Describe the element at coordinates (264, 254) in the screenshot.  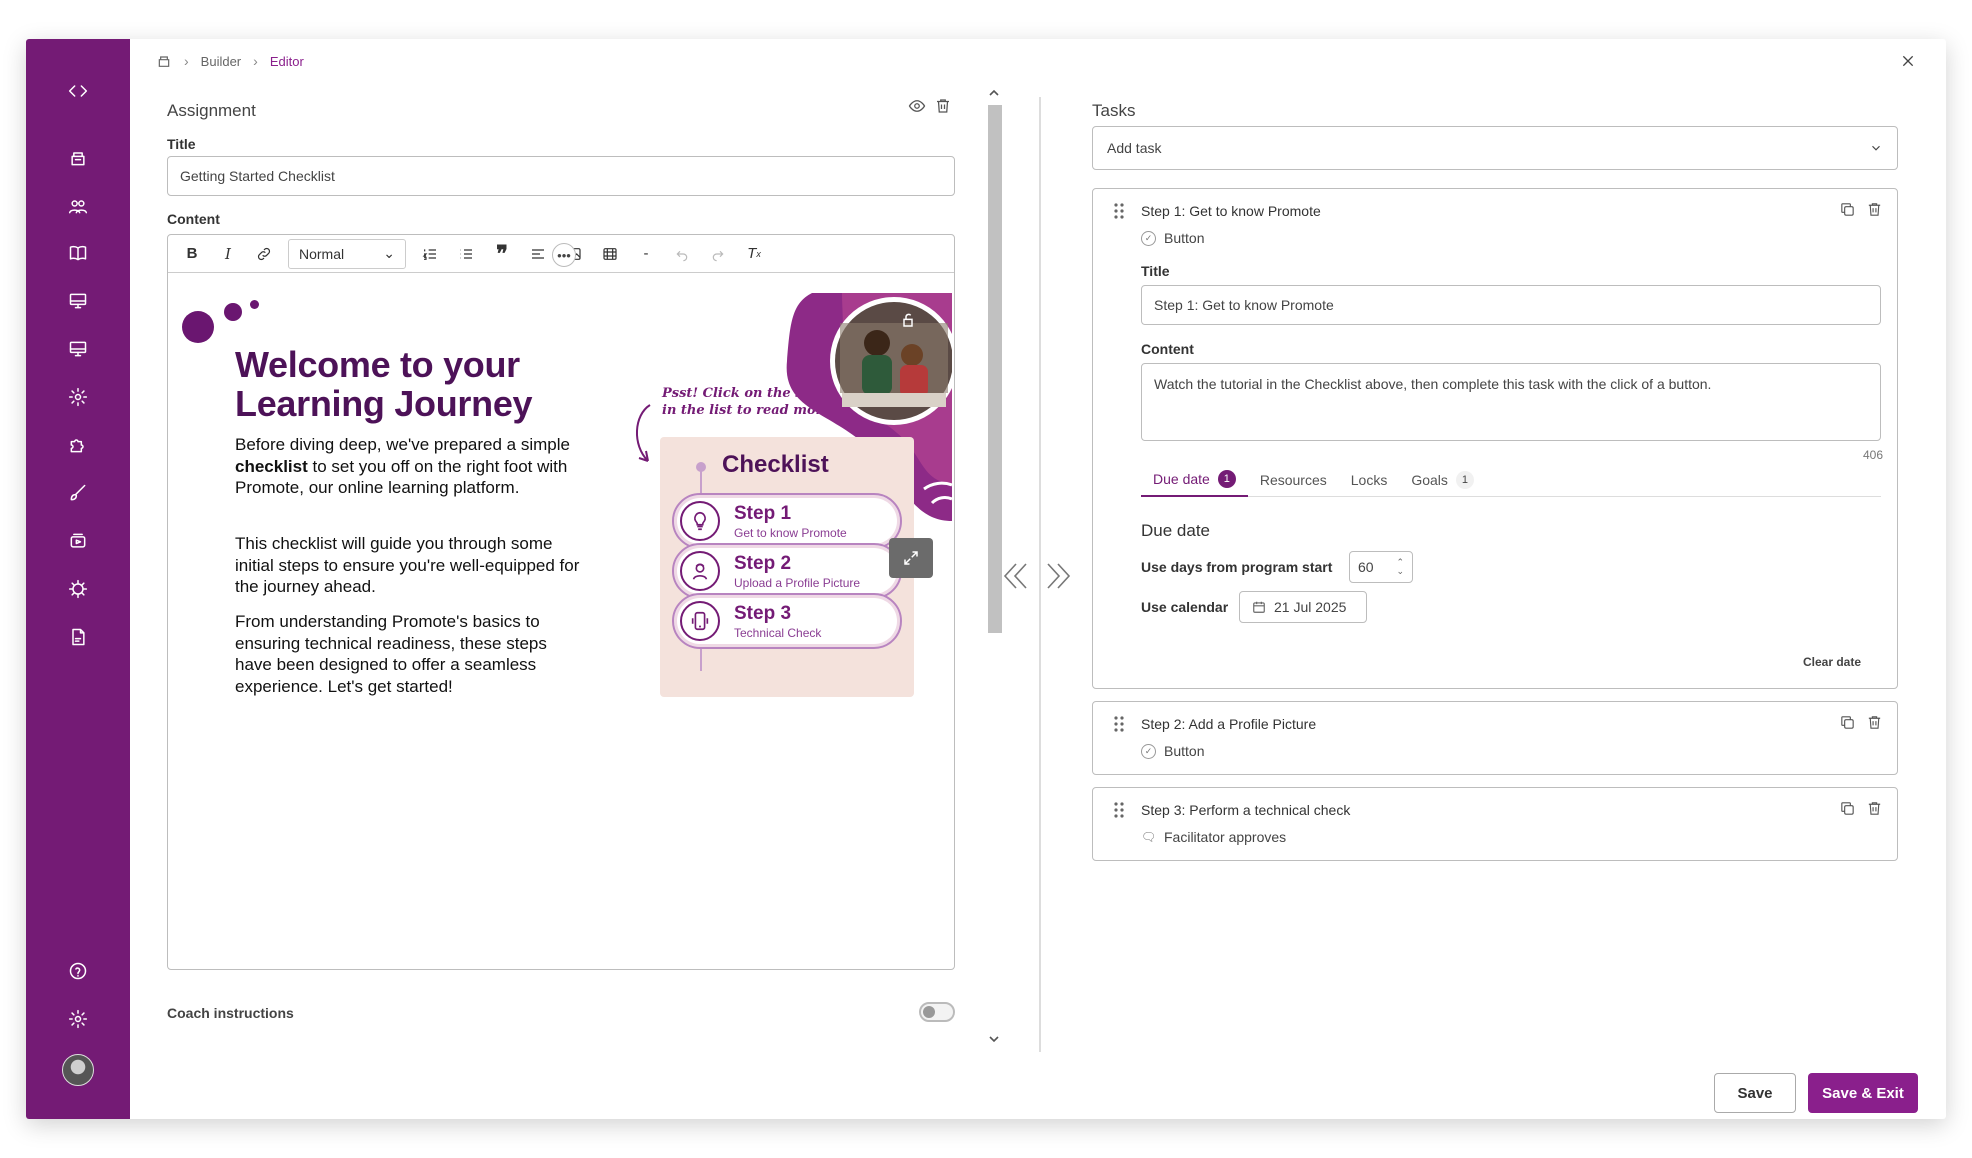
I see `link-button` at that location.